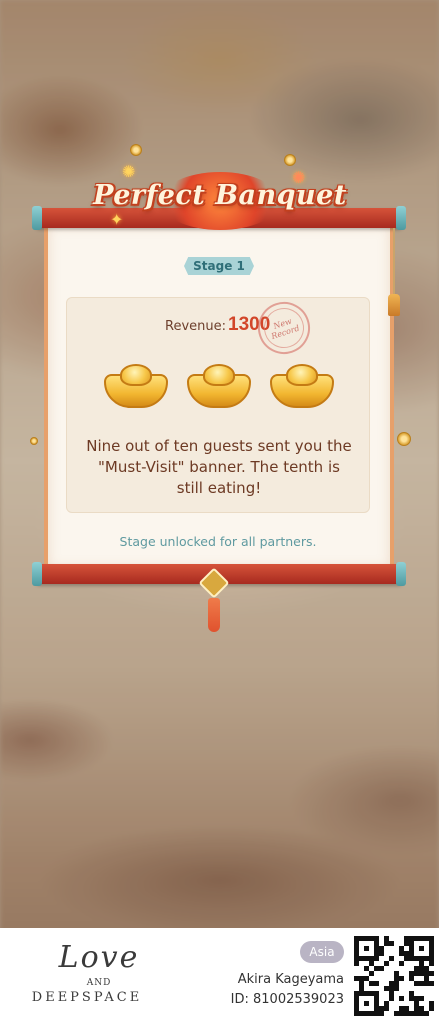 The height and width of the screenshot is (1024, 439). Describe the element at coordinates (394, 976) in the screenshot. I see `qr-code-icon` at that location.